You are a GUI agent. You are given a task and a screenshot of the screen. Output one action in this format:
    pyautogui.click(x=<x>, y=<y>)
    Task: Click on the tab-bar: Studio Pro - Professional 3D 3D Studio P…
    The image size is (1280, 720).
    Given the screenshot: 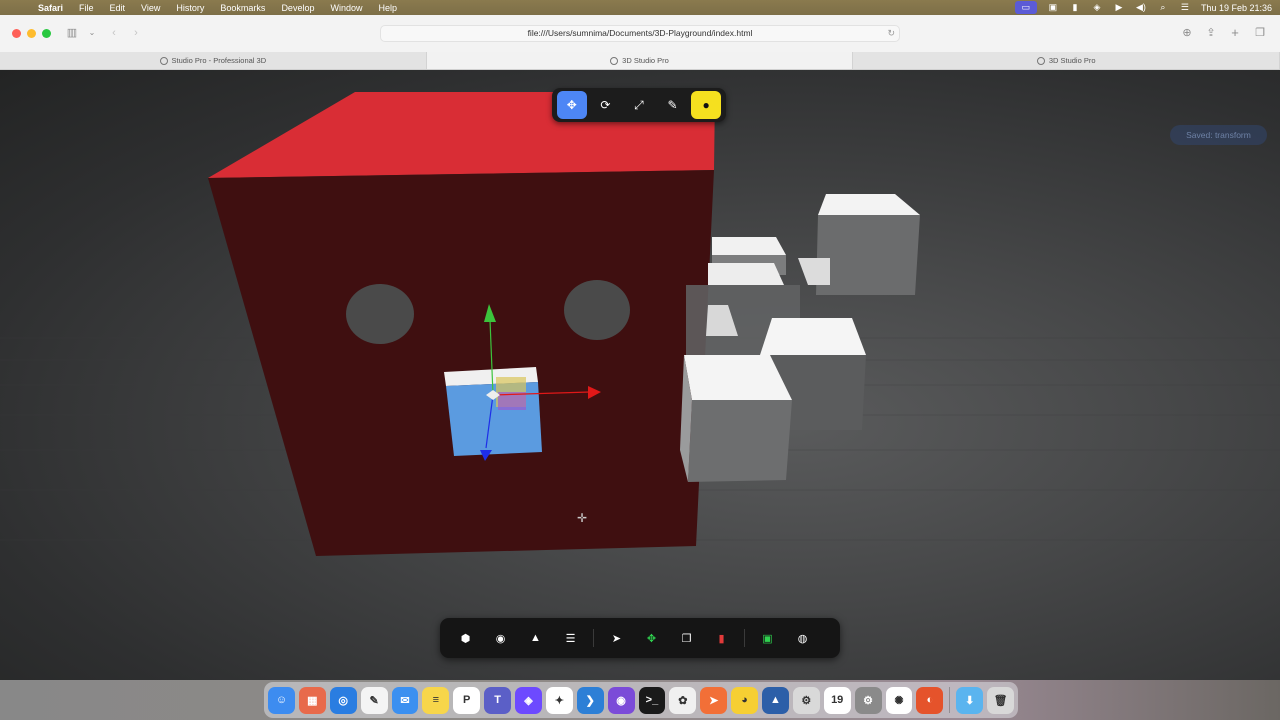 What is the action you would take?
    pyautogui.click(x=640, y=61)
    